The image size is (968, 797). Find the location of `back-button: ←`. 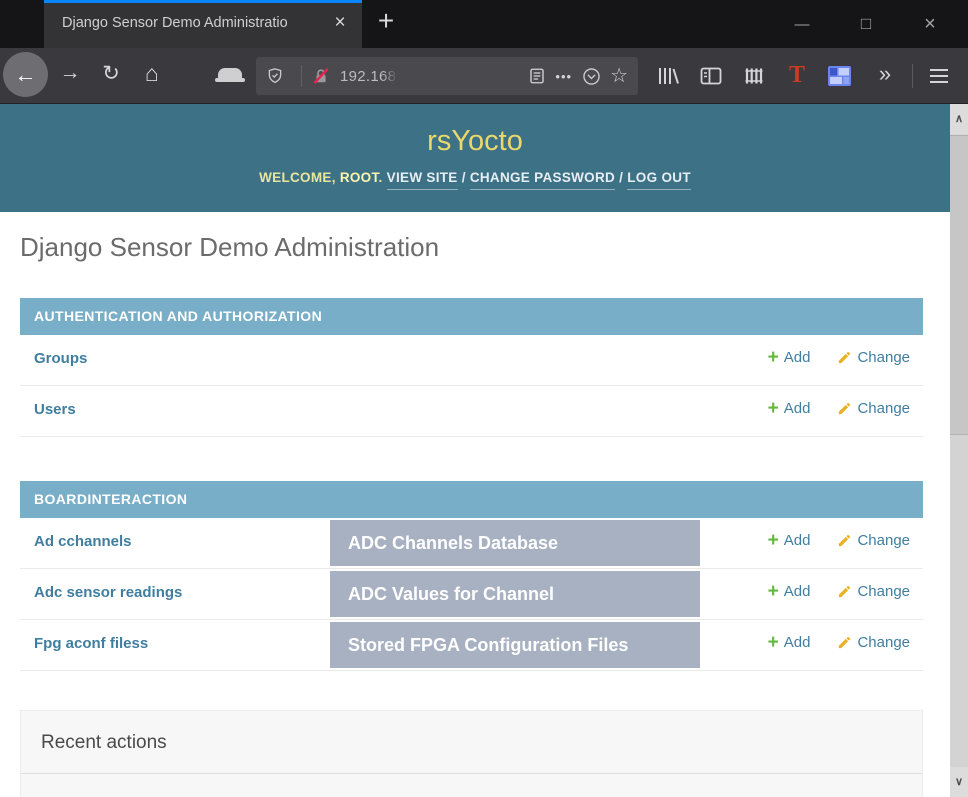

back-button: ← is located at coordinates (25, 74).